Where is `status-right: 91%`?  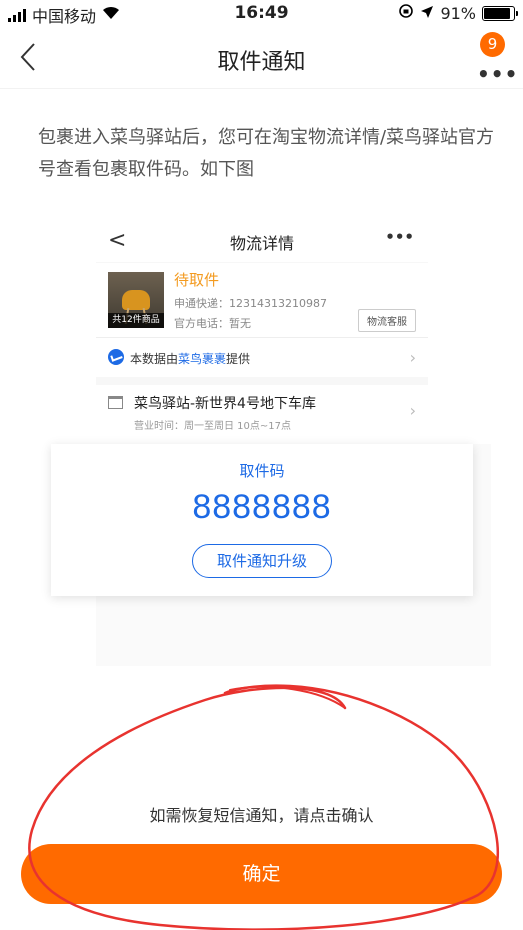
status-right: 91% is located at coordinates (458, 13).